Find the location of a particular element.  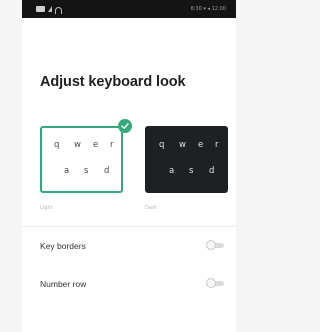

selected-check-icon is located at coordinates (125, 126).